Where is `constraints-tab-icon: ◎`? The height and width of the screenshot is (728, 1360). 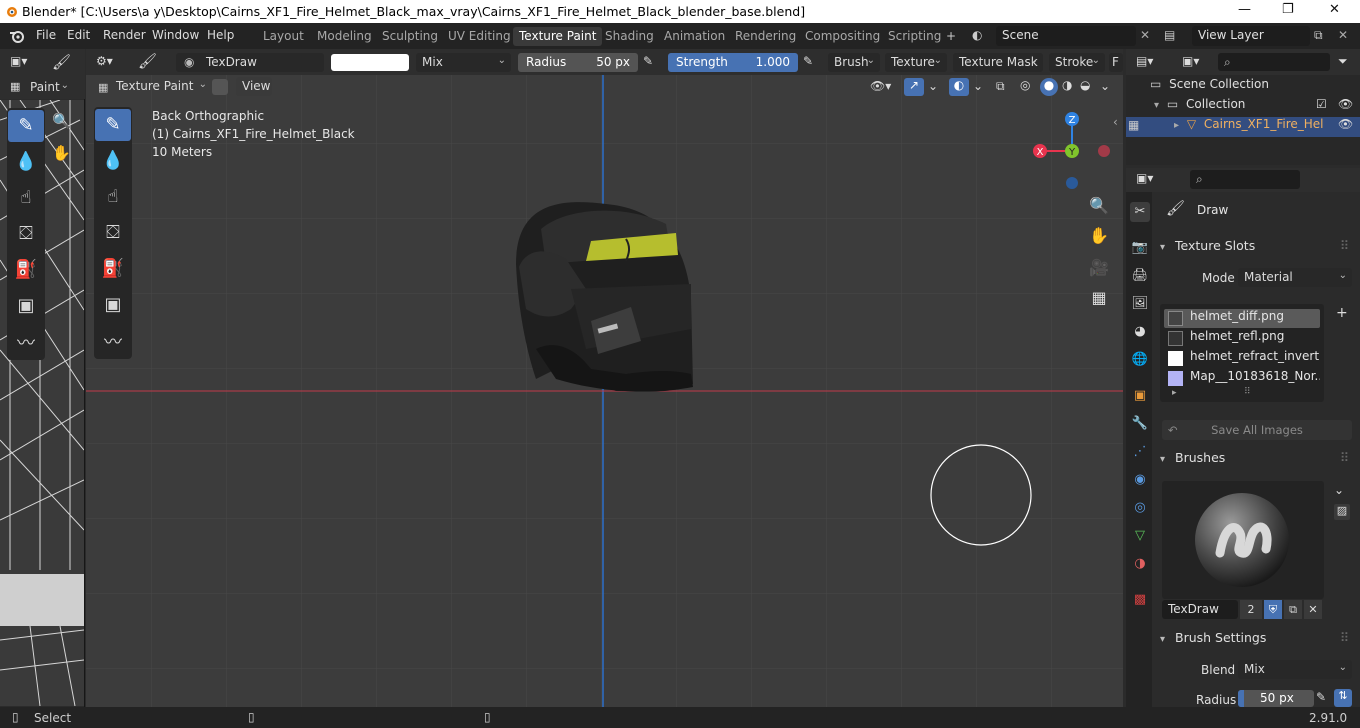 constraints-tab-icon: ◎ is located at coordinates (1140, 508).